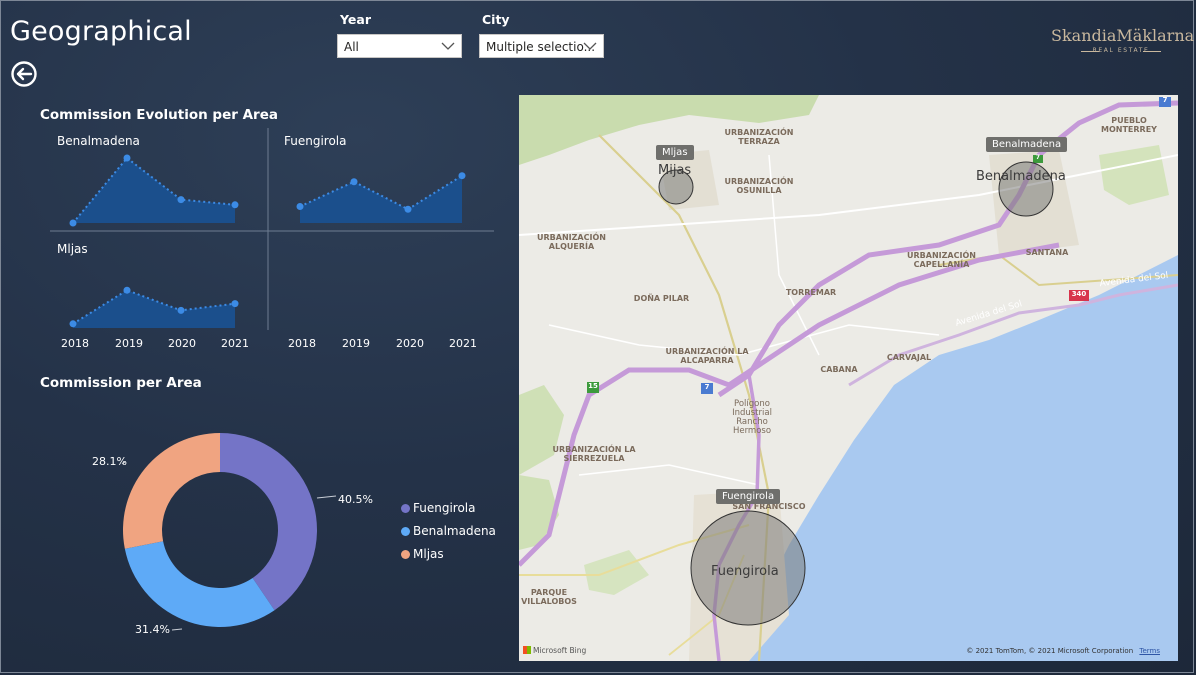 This screenshot has width=1196, height=675. What do you see at coordinates (560, 650) in the screenshot?
I see `bing-text: Microsoft Bing` at bounding box center [560, 650].